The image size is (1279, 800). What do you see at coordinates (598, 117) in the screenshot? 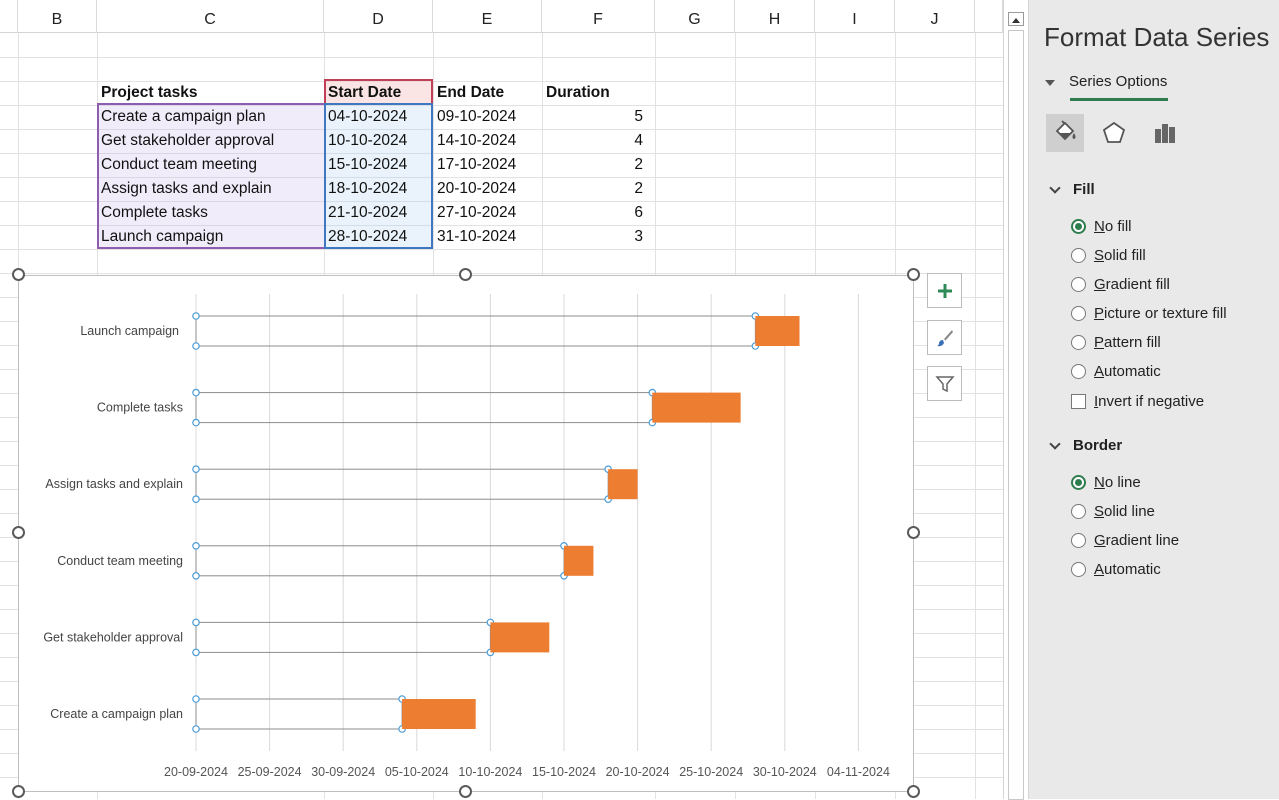
I see `table-cell: 5` at bounding box center [598, 117].